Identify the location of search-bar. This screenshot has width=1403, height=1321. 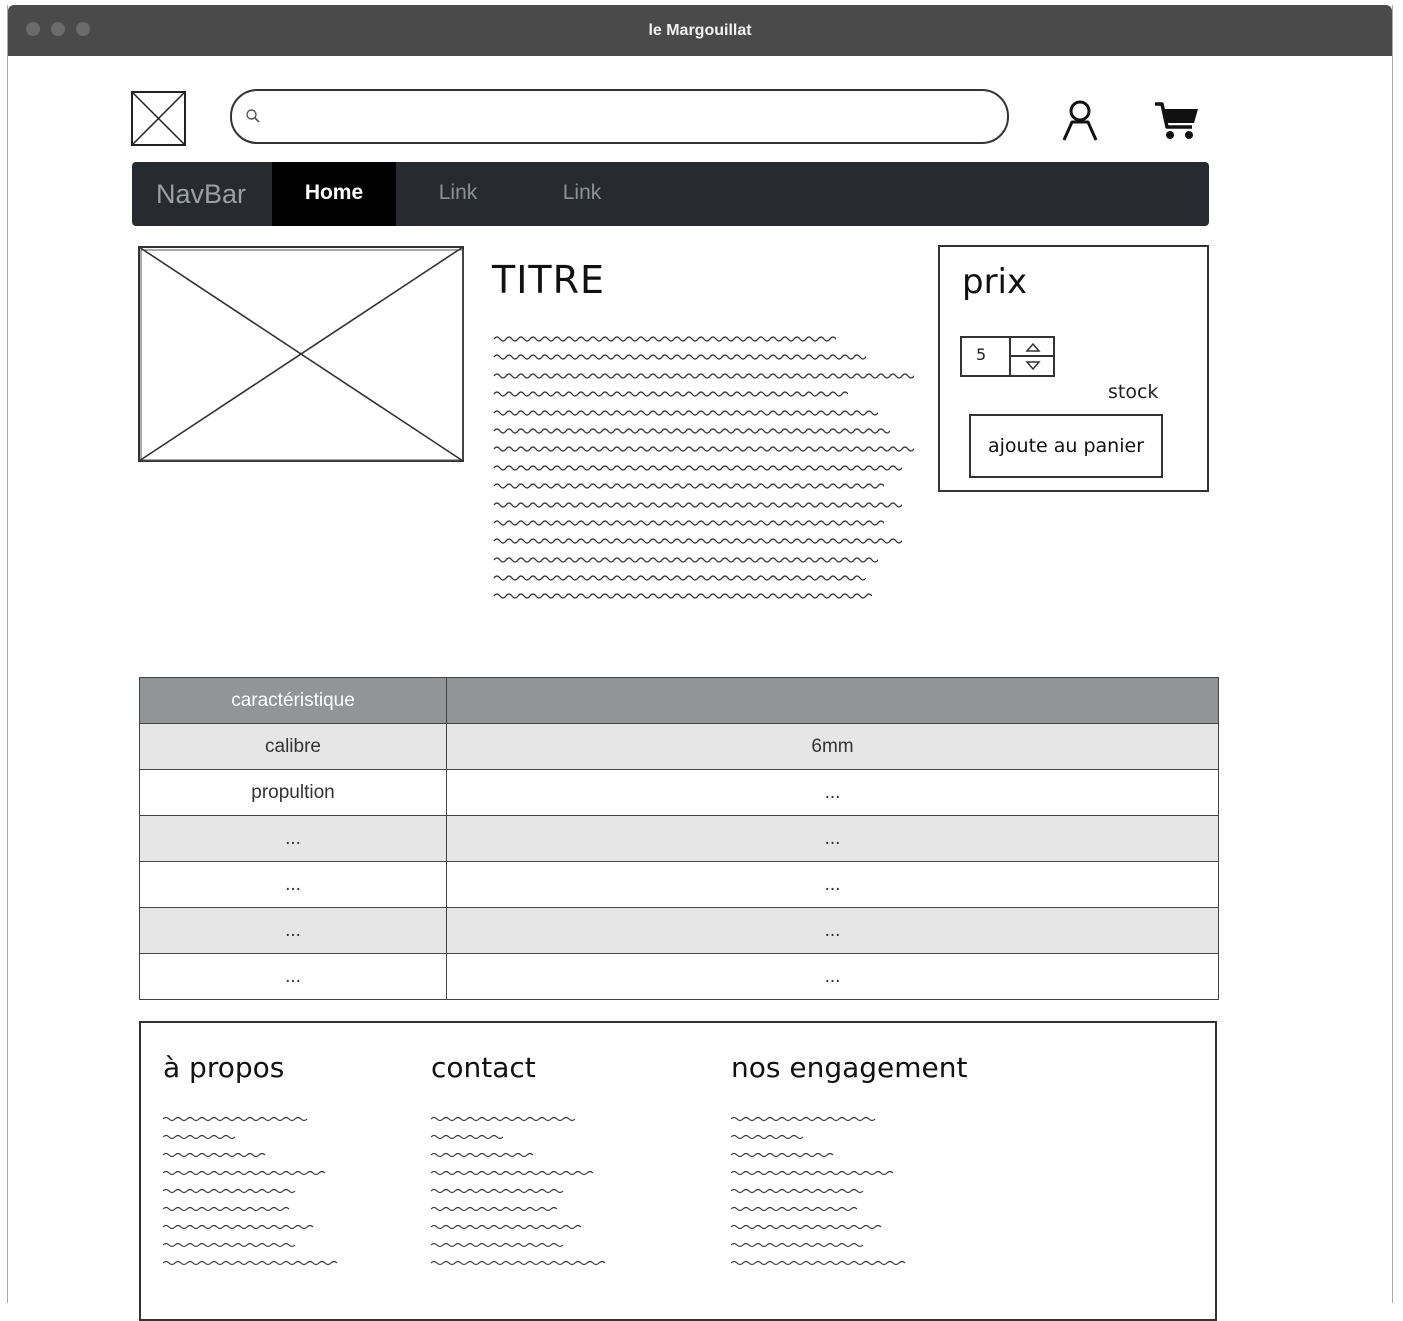
(619, 116).